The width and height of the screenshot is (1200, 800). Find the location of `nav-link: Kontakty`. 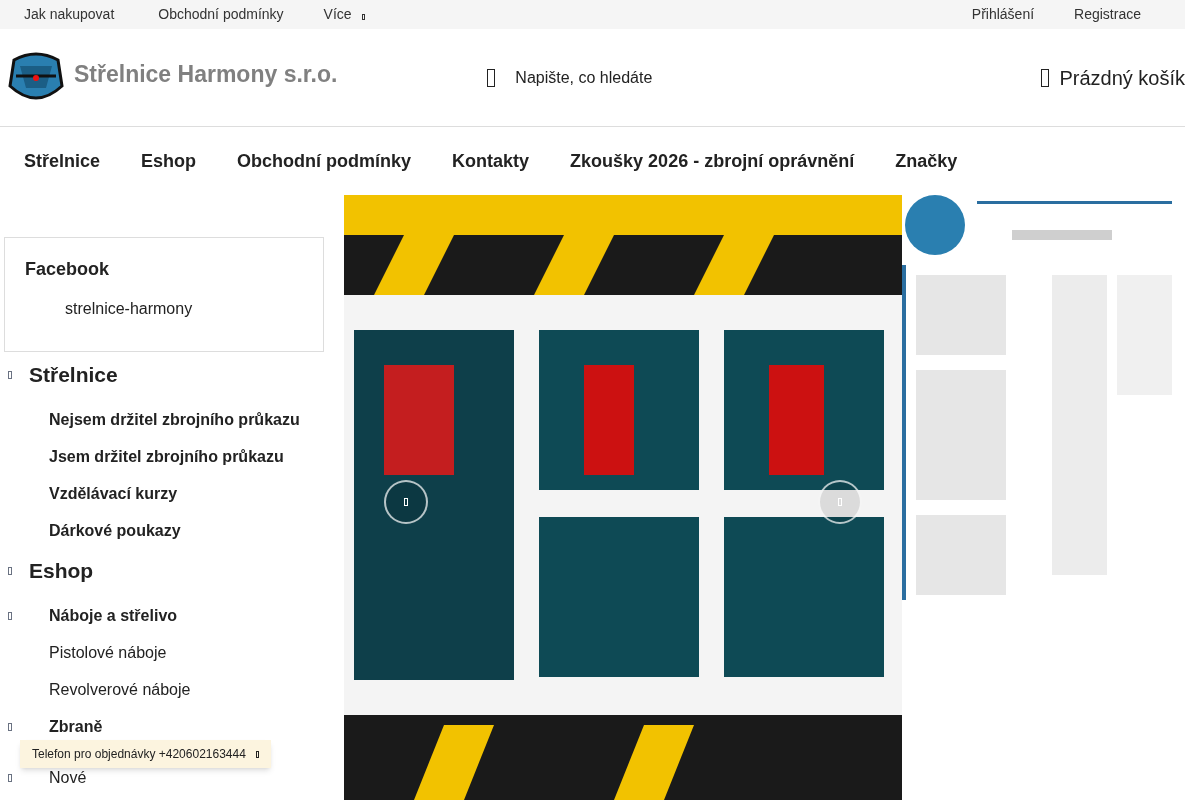

nav-link: Kontakty is located at coordinates (491, 161).